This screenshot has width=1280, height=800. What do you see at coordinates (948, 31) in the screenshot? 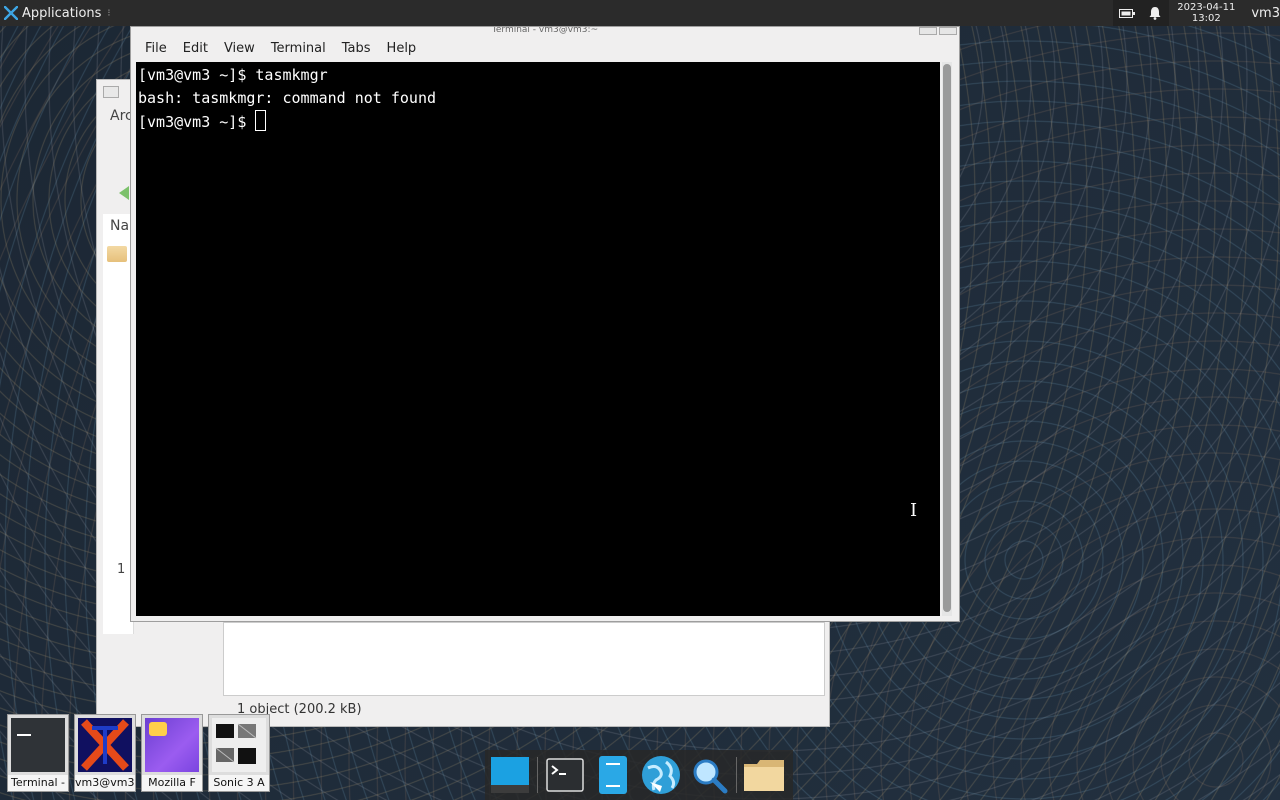
I see `titlebar-close-button` at bounding box center [948, 31].